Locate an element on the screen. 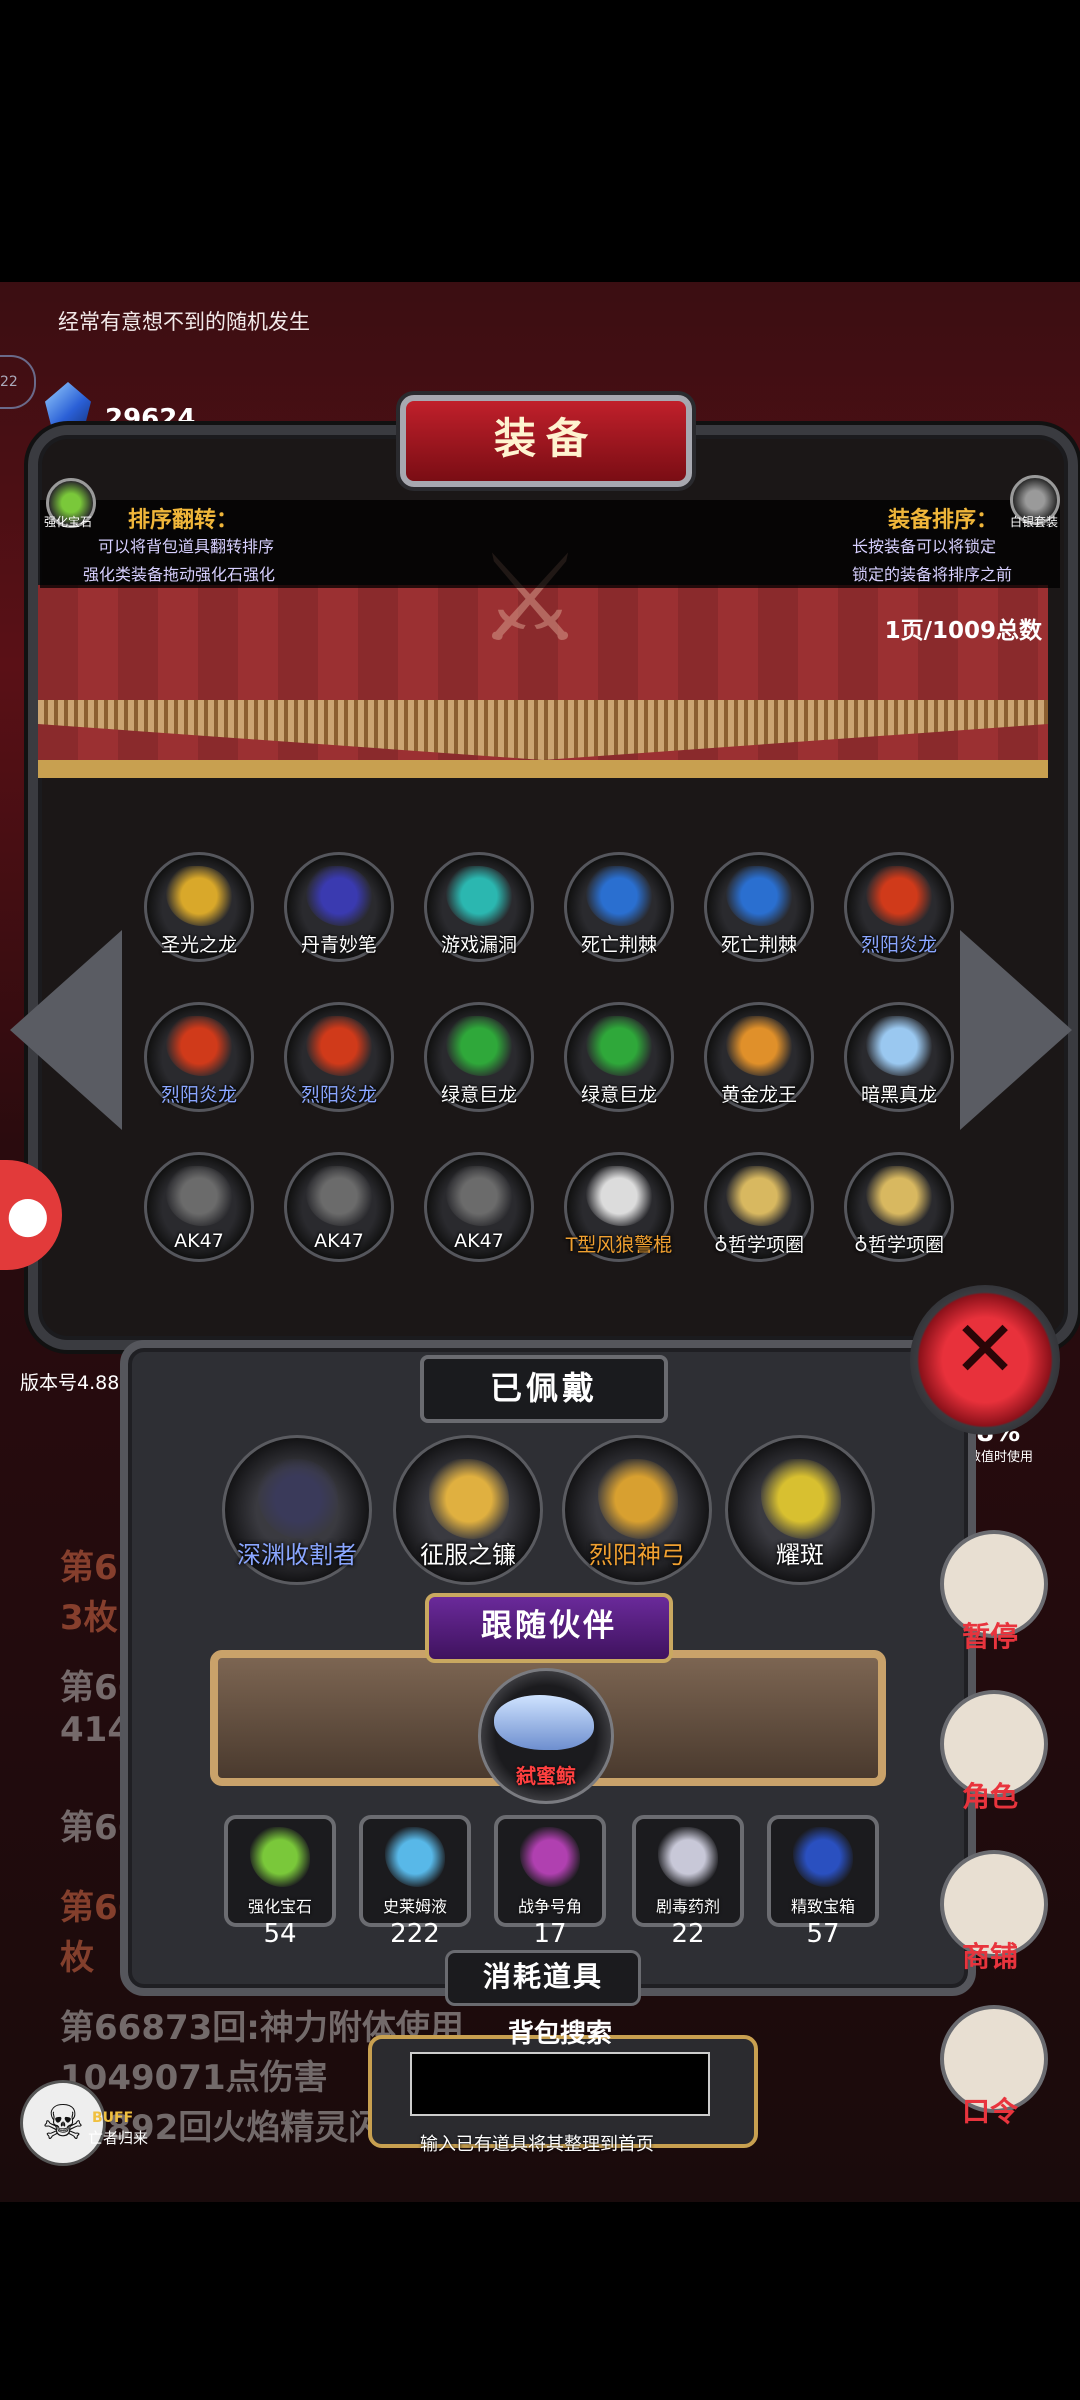  inventory-item-label: T型风狼警棍 is located at coordinates (619, 1245).